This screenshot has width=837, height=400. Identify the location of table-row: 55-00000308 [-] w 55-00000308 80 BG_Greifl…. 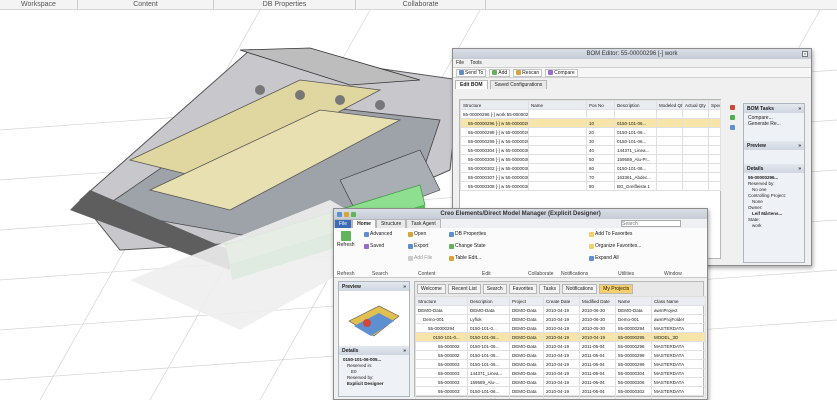
(590, 186).